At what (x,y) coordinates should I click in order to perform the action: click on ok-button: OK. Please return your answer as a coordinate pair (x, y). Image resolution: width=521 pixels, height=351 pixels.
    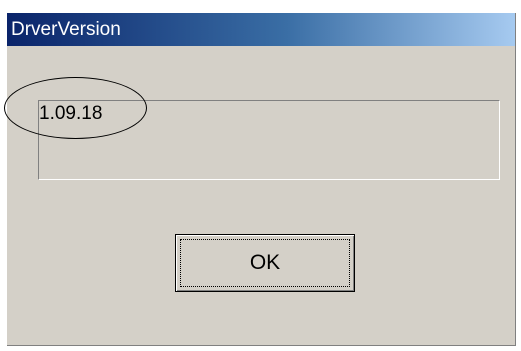
    Looking at the image, I should click on (265, 263).